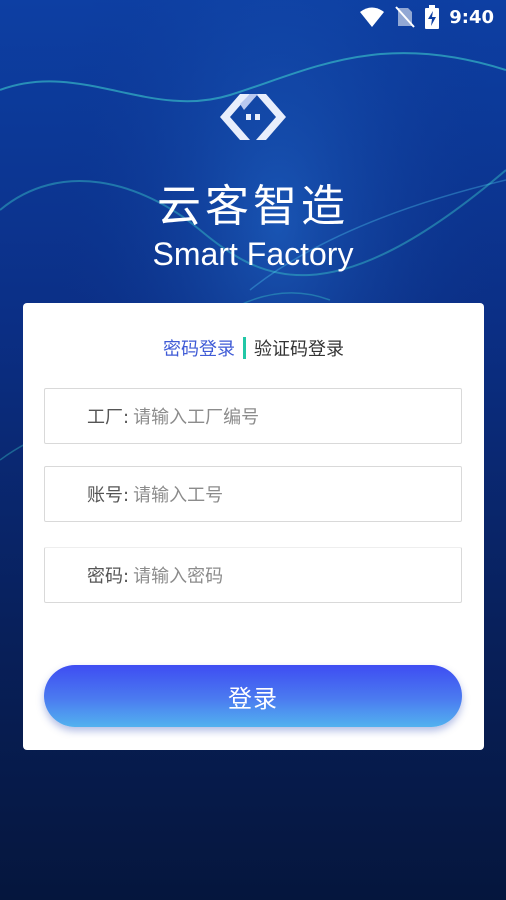  Describe the element at coordinates (178, 576) in the screenshot. I see `password-placeholder: 请输入密码` at that location.